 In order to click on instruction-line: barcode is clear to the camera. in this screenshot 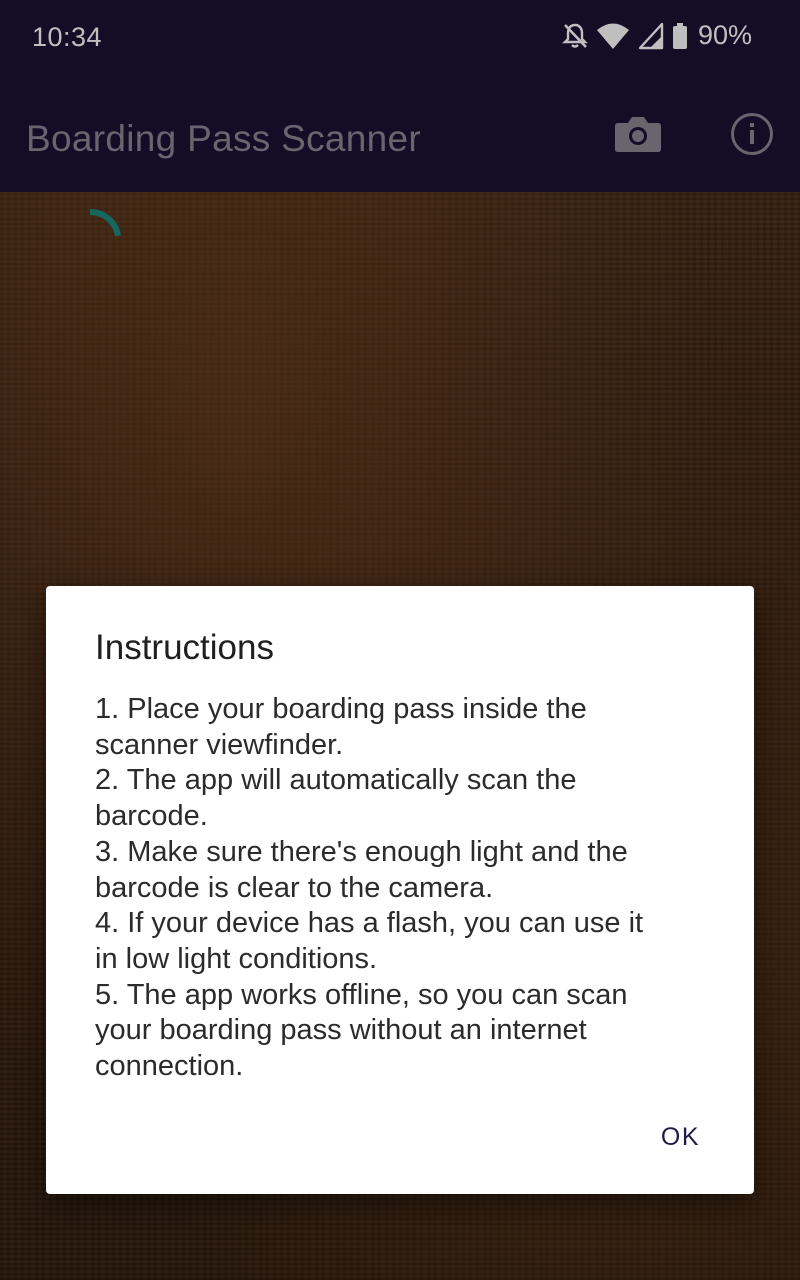, I will do `click(294, 887)`.